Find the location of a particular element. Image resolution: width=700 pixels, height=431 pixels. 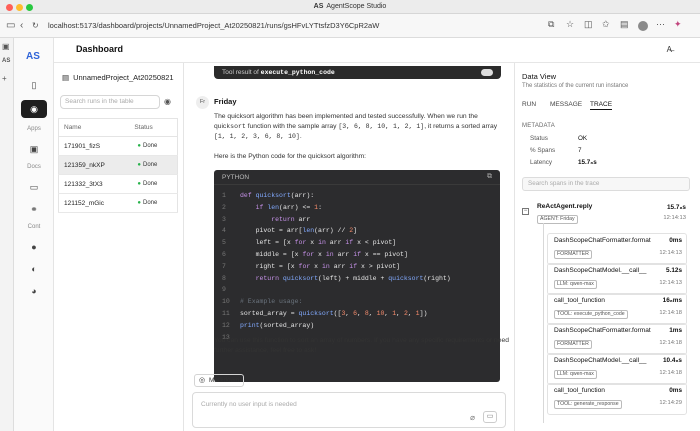

agentscope-tab-icon: AS is located at coordinates (6, 61).